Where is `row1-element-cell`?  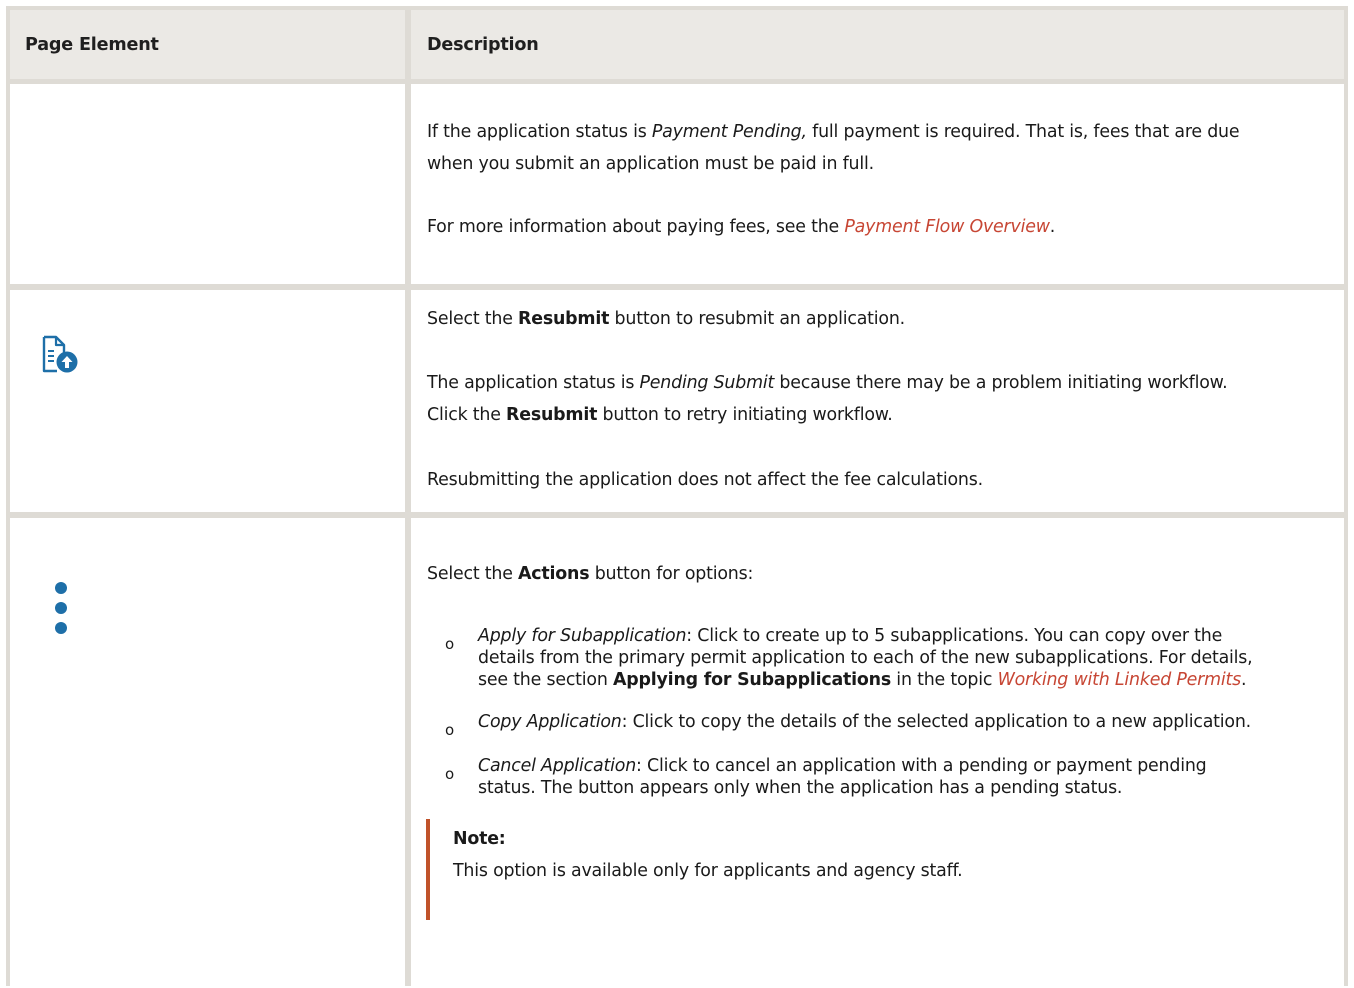
row1-element-cell is located at coordinates (207, 184).